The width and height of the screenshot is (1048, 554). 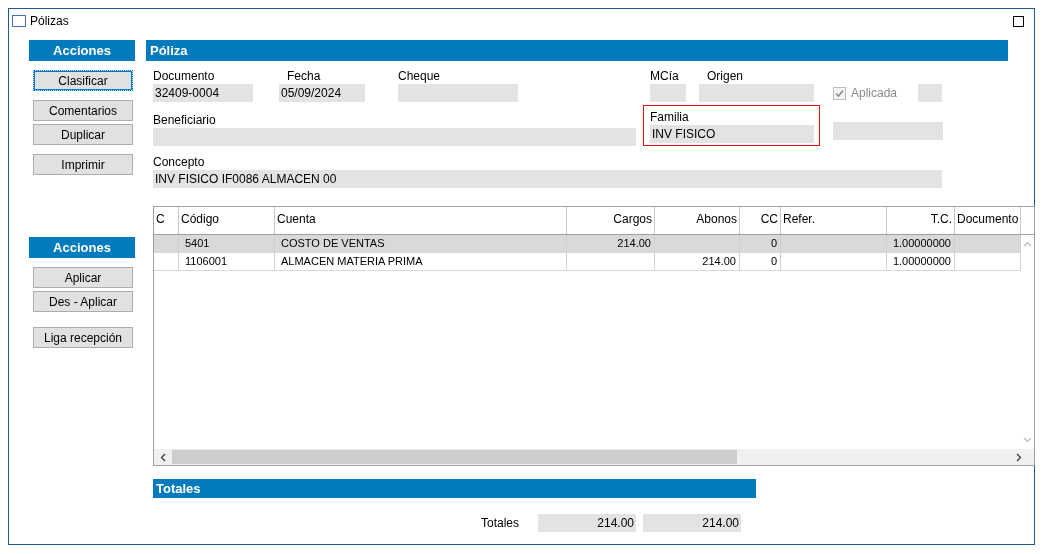 What do you see at coordinates (83, 164) in the screenshot?
I see `action-button: Imprimir` at bounding box center [83, 164].